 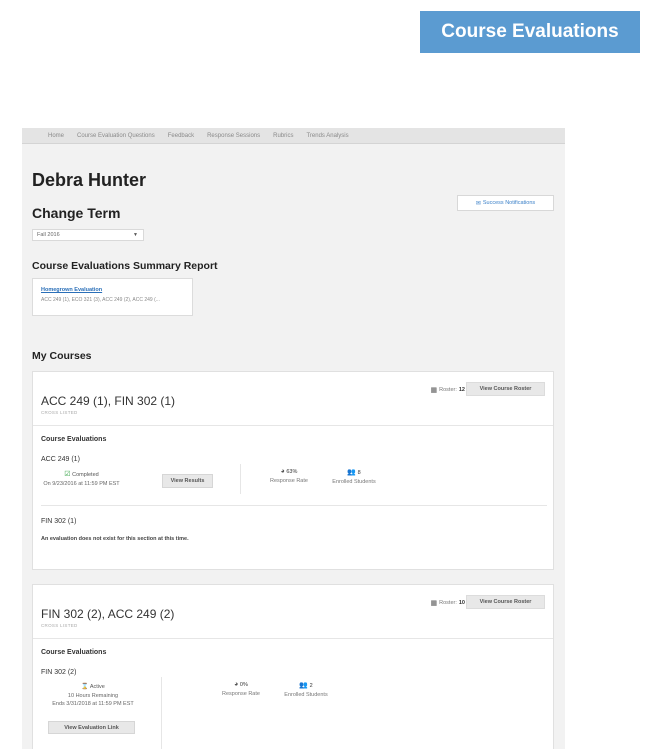 What do you see at coordinates (509, 203) in the screenshot?
I see `success-notifications-label: Success Notifications` at bounding box center [509, 203].